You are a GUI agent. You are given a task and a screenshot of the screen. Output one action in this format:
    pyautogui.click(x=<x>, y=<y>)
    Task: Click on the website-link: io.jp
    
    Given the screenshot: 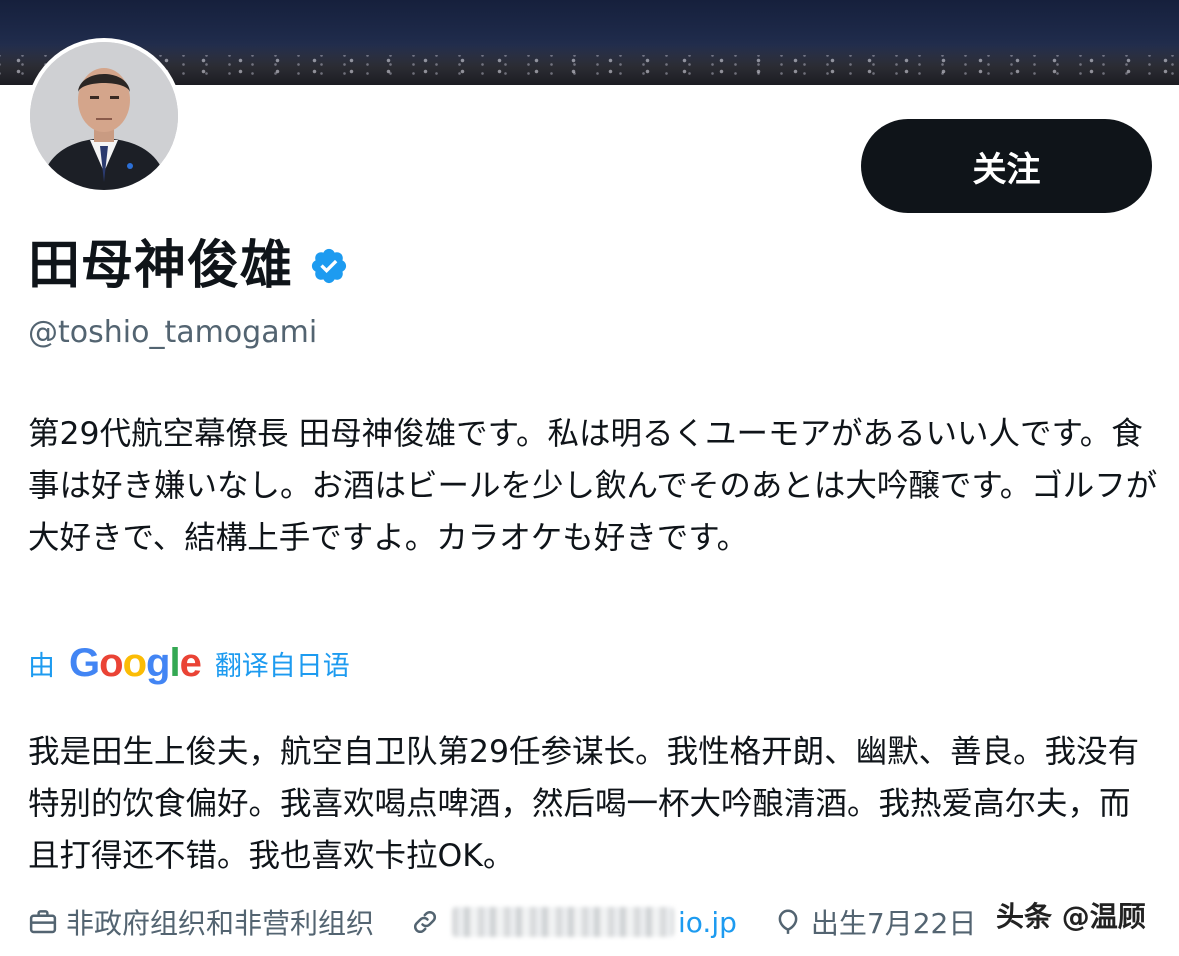 What is the action you would take?
    pyautogui.click(x=573, y=922)
    